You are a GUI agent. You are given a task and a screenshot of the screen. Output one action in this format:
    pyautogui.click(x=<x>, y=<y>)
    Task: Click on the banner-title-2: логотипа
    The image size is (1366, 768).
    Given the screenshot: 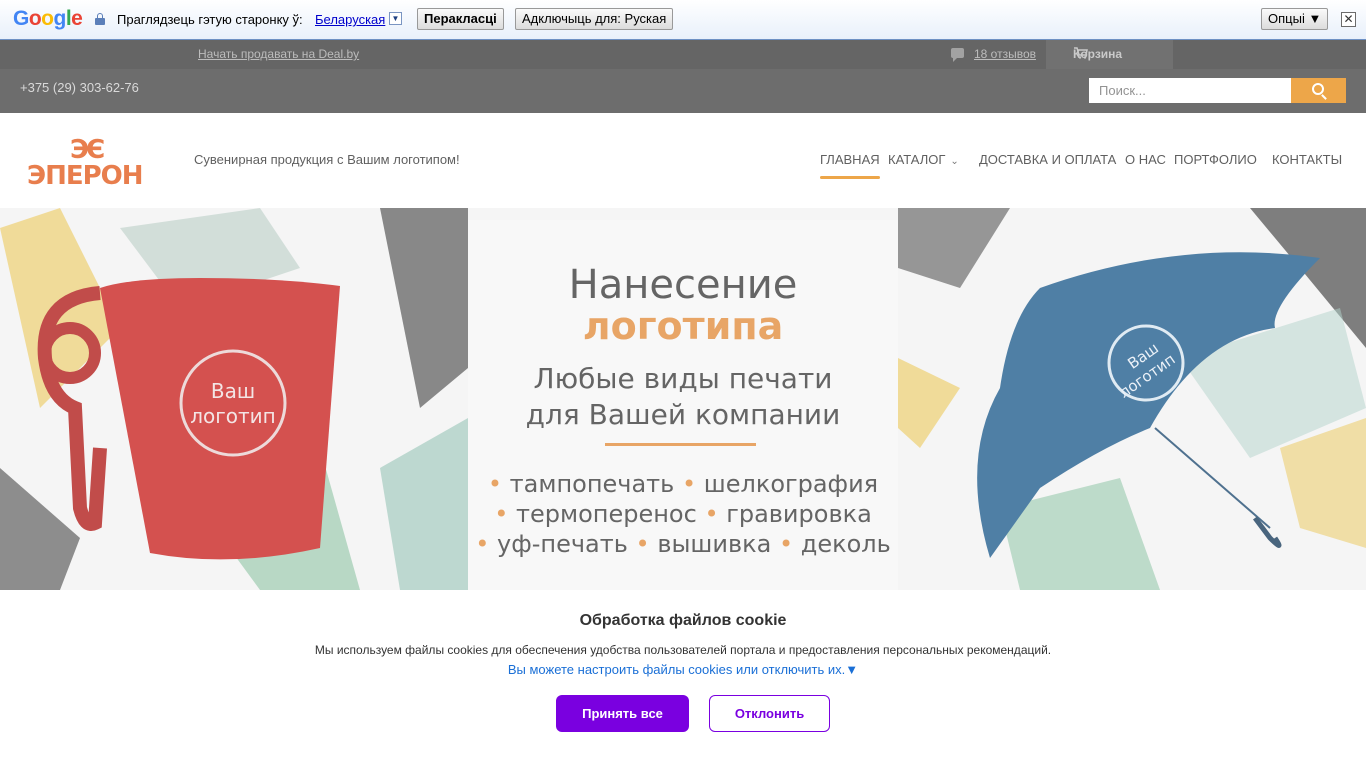 What is the action you would take?
    pyautogui.click(x=683, y=326)
    